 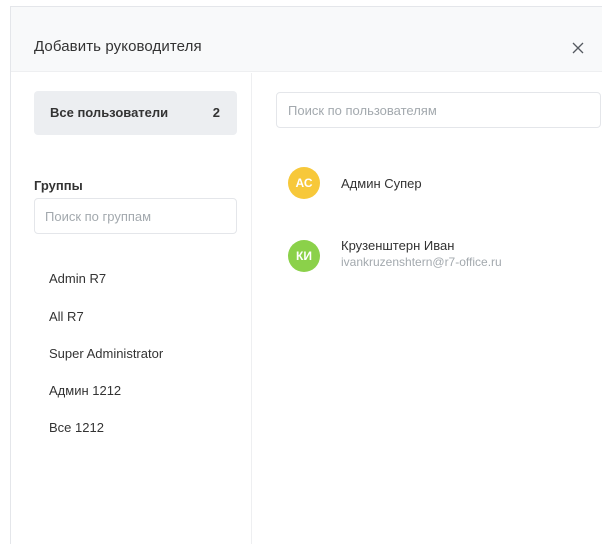 What do you see at coordinates (438, 110) in the screenshot?
I see `user-search-input` at bounding box center [438, 110].